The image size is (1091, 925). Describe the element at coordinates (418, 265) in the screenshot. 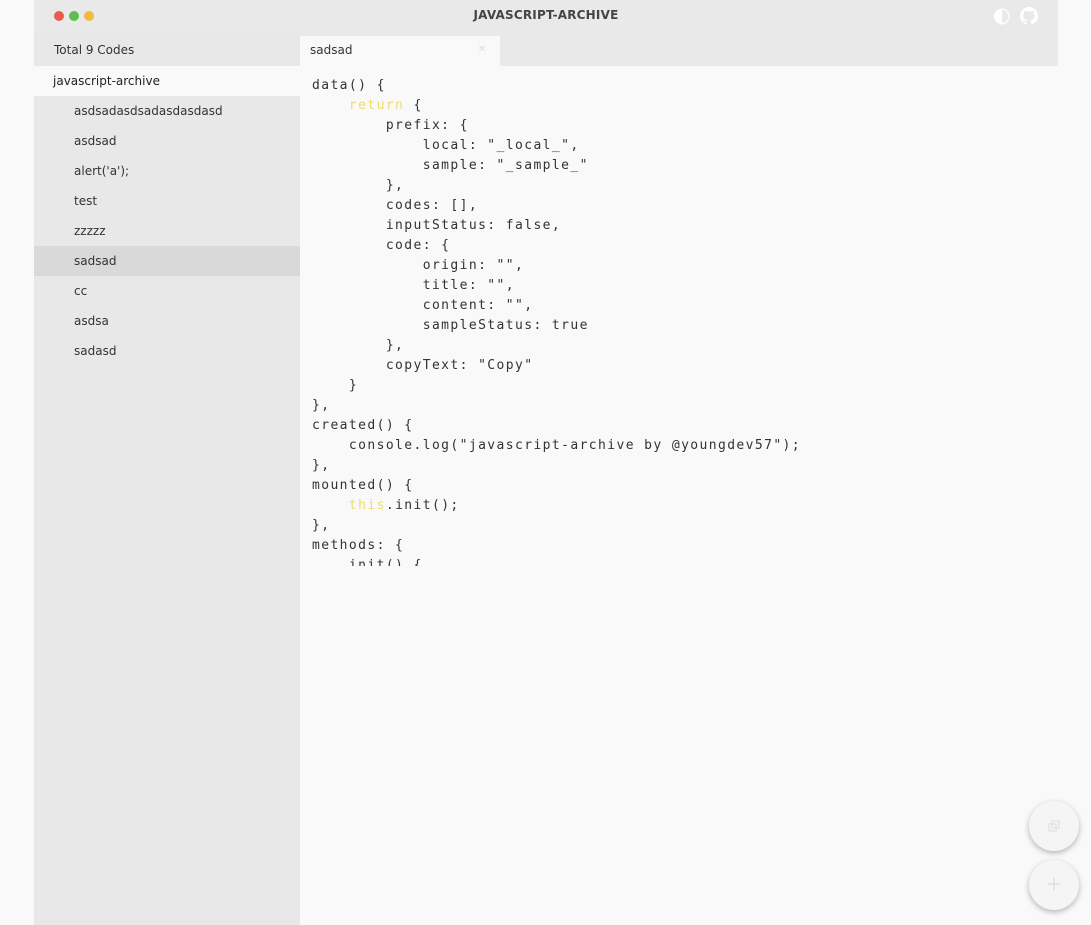

I see `code-line: origin: "",` at that location.